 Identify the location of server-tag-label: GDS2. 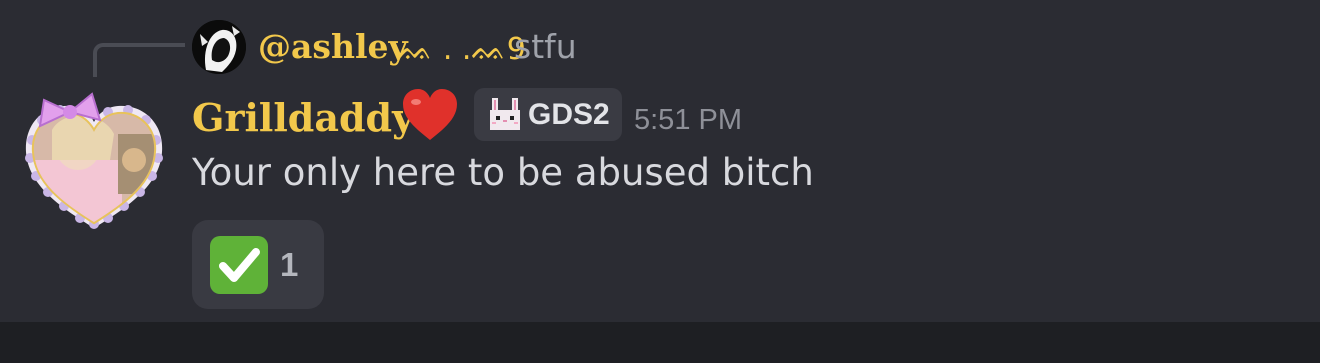
(569, 114).